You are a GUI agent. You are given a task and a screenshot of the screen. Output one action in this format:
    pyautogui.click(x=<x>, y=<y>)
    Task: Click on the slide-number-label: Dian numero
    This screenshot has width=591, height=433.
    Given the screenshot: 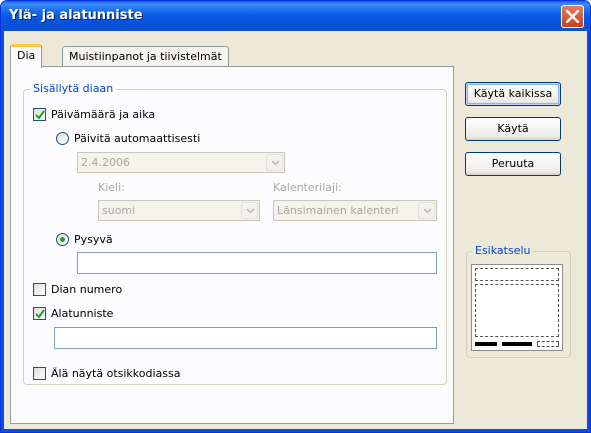 What is the action you would take?
    pyautogui.click(x=86, y=289)
    